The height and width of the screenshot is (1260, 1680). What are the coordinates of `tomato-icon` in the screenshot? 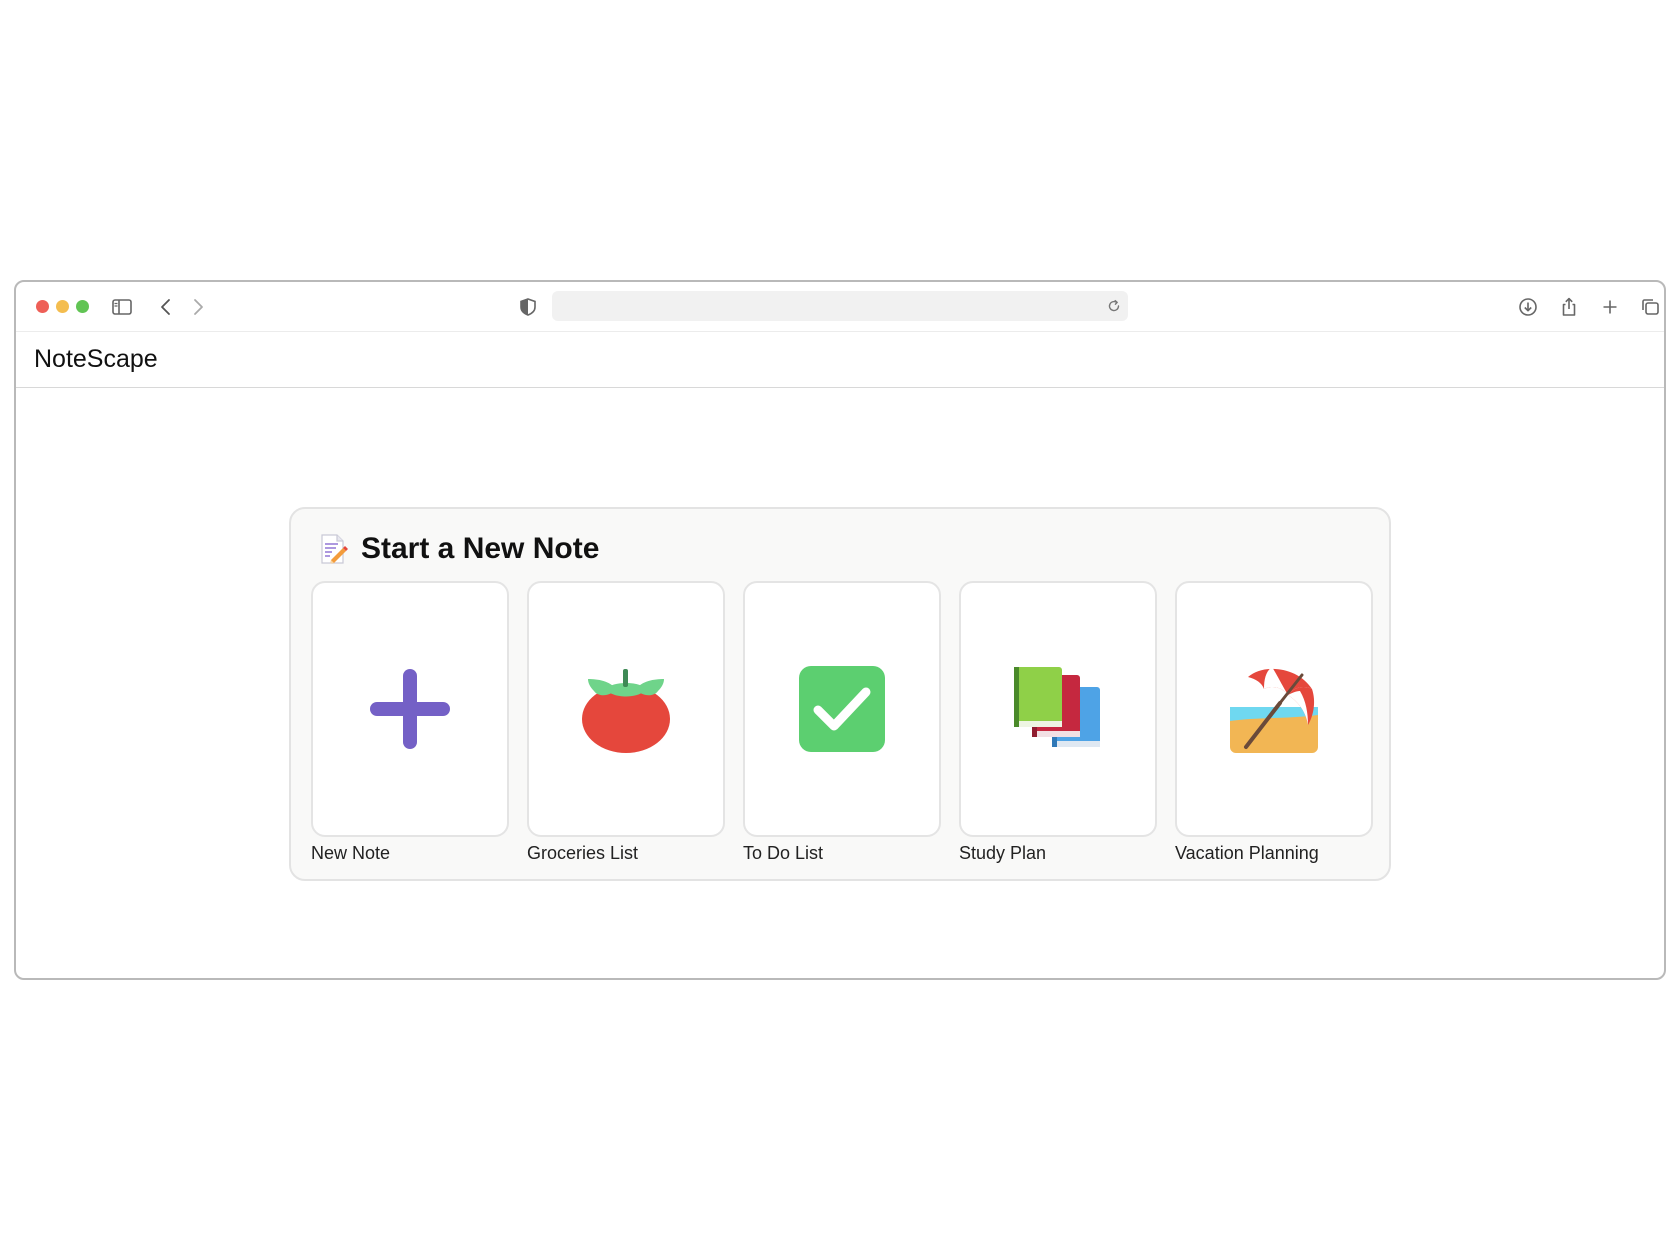 It's located at (626, 709).